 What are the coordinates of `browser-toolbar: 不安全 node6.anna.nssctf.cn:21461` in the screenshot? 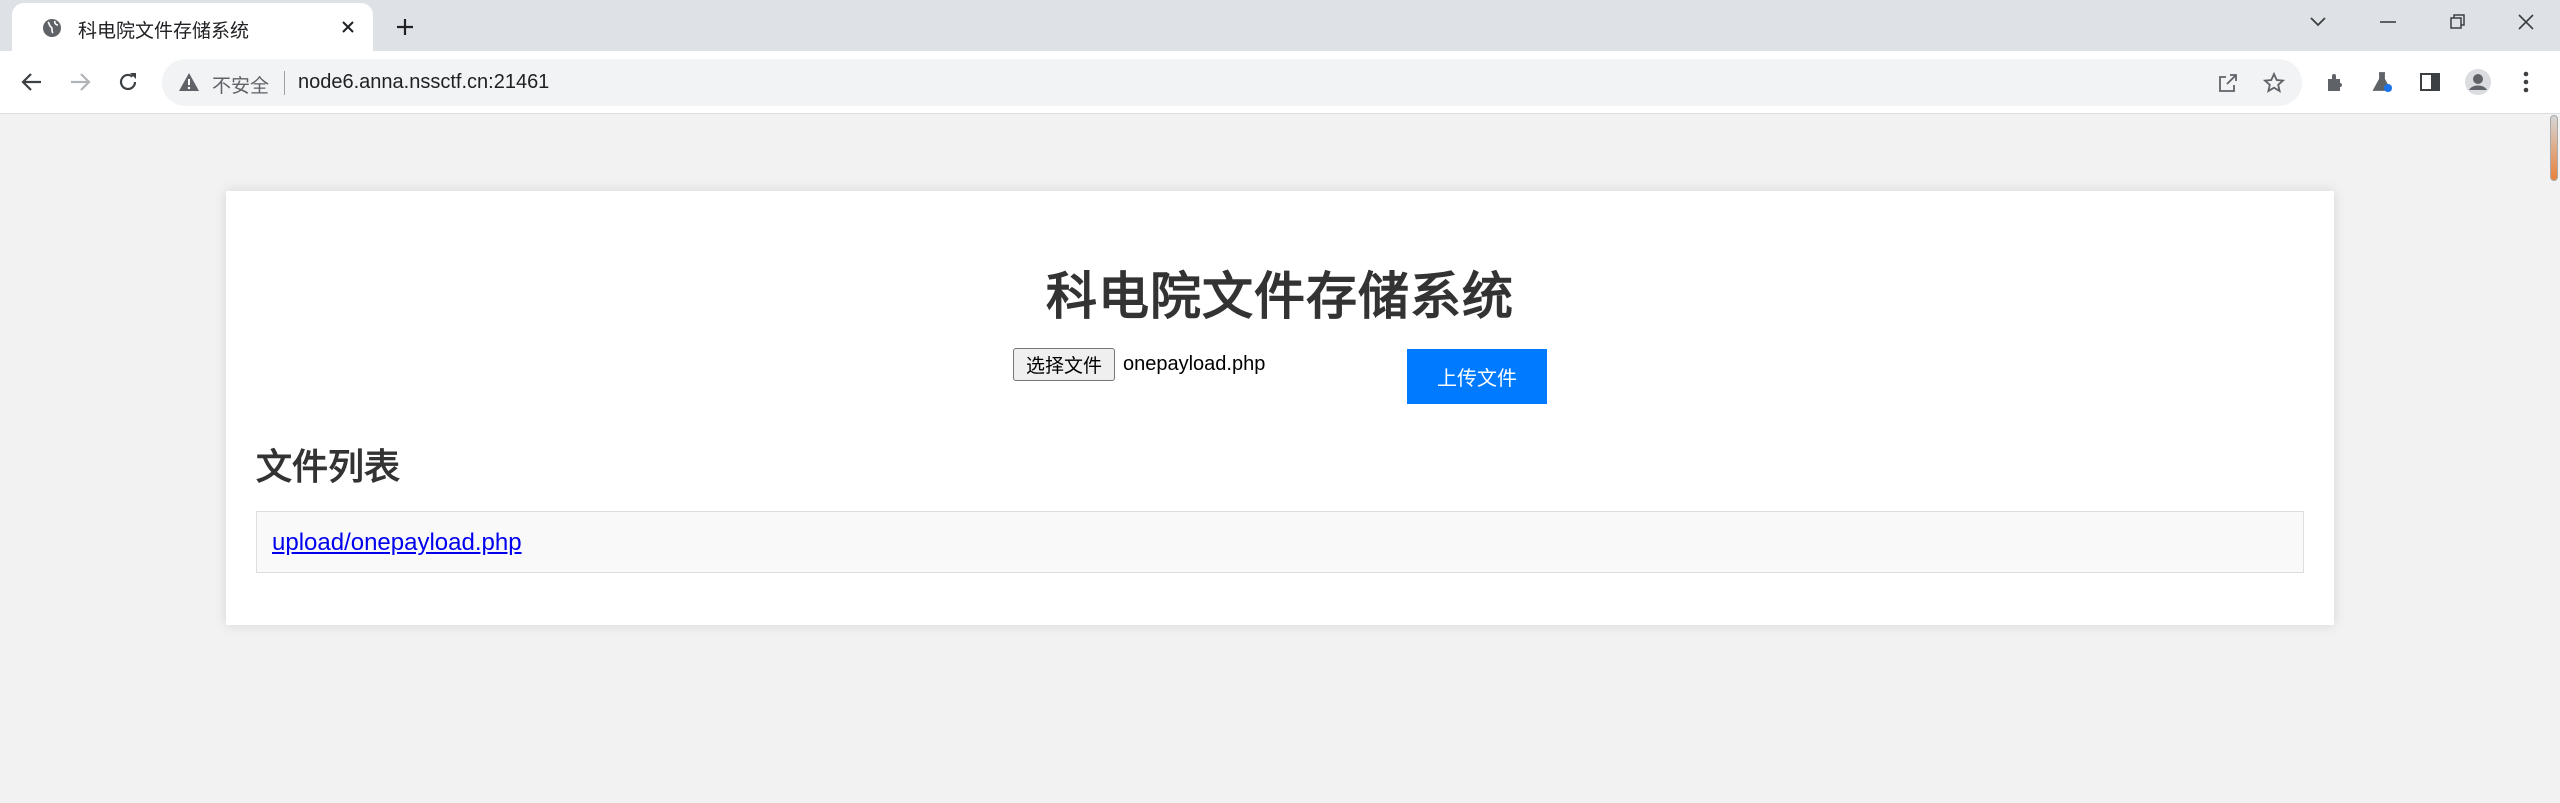 It's located at (1280, 82).